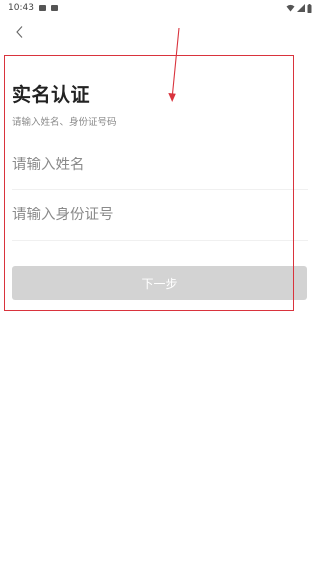 The width and height of the screenshot is (320, 568). I want to click on id-number-field, so click(160, 215).